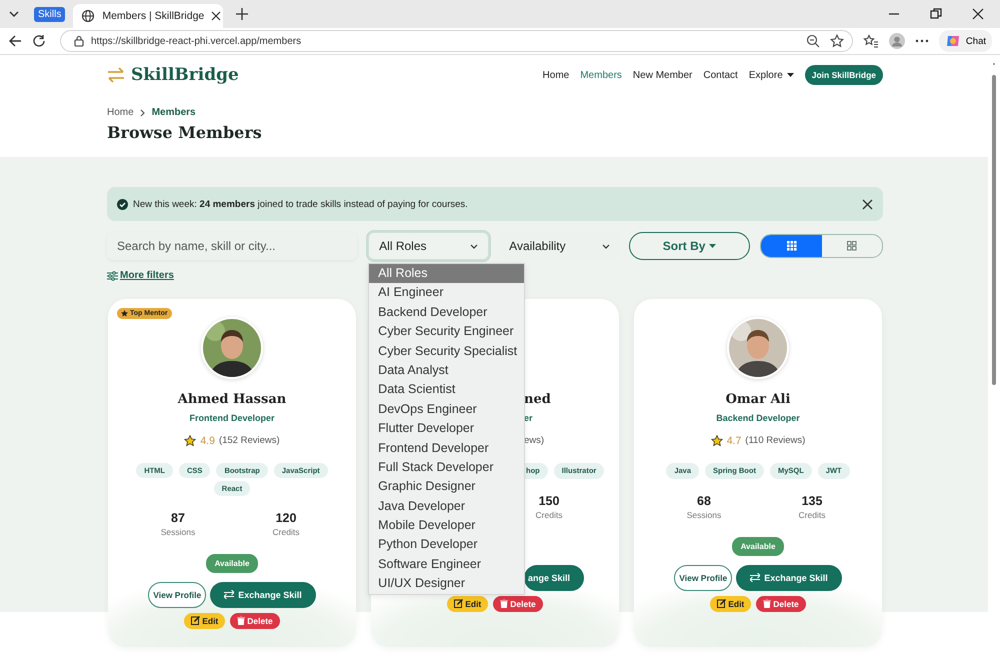 This screenshot has width=1000, height=667. What do you see at coordinates (936, 14) in the screenshot?
I see `restore-icon` at bounding box center [936, 14].